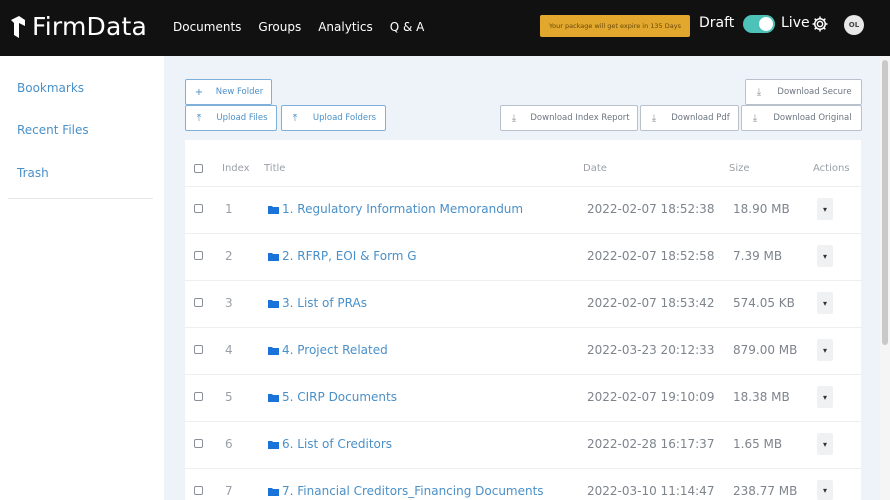 The width and height of the screenshot is (890, 500). What do you see at coordinates (345, 27) in the screenshot?
I see `nav-analytics: Analytics` at bounding box center [345, 27].